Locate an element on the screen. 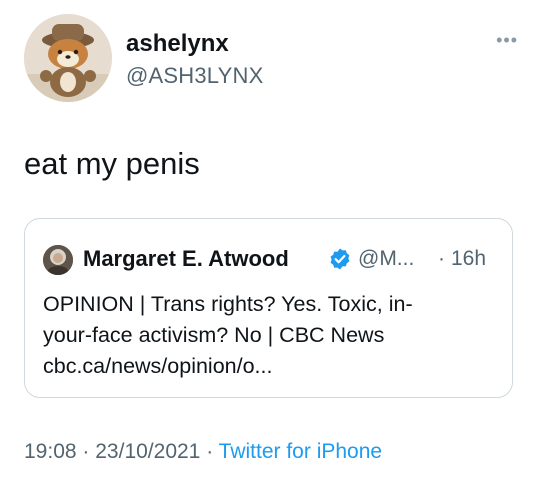  tweet-text: eat my penis is located at coordinates (112, 163).